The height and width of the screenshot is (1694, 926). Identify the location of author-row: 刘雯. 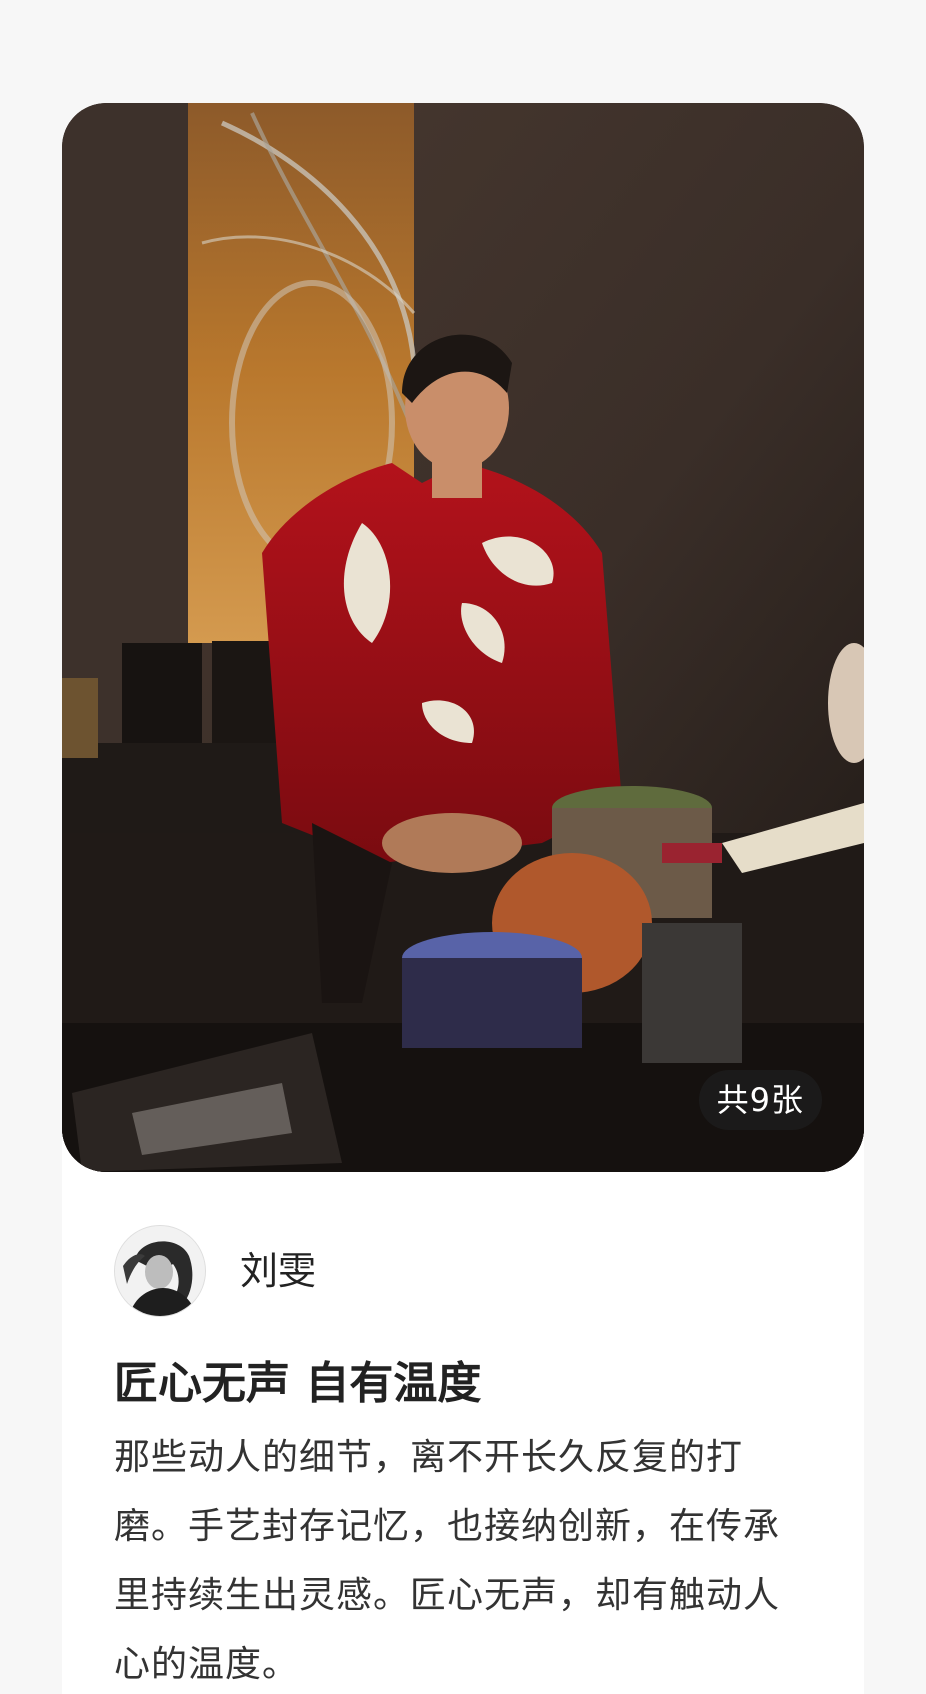
(215, 1271).